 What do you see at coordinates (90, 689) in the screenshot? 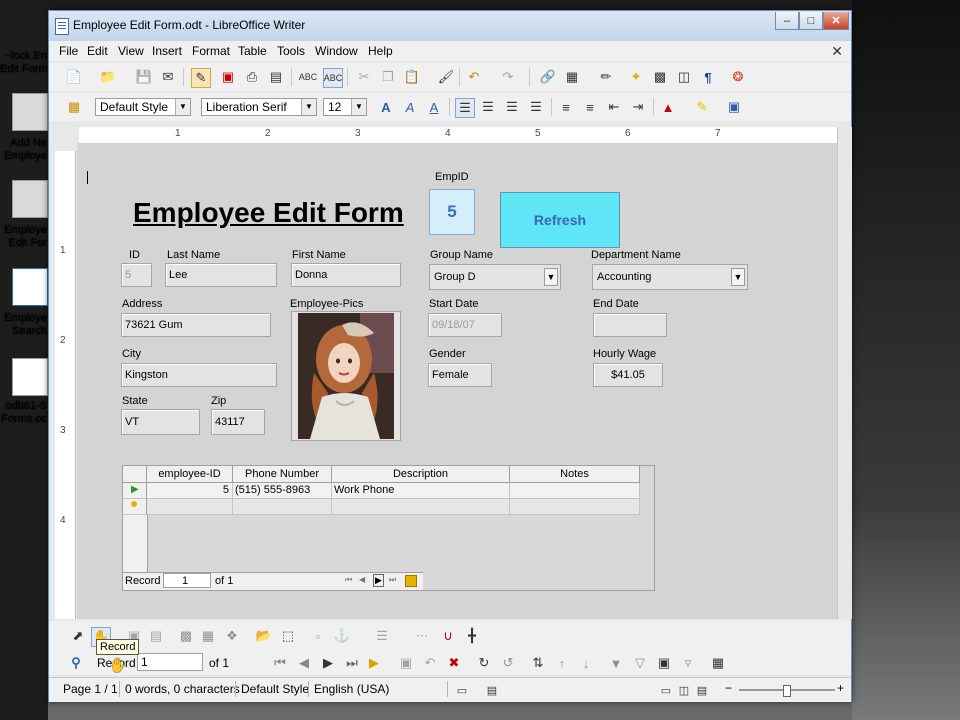
I see `status-page: Page 1 / 1` at bounding box center [90, 689].